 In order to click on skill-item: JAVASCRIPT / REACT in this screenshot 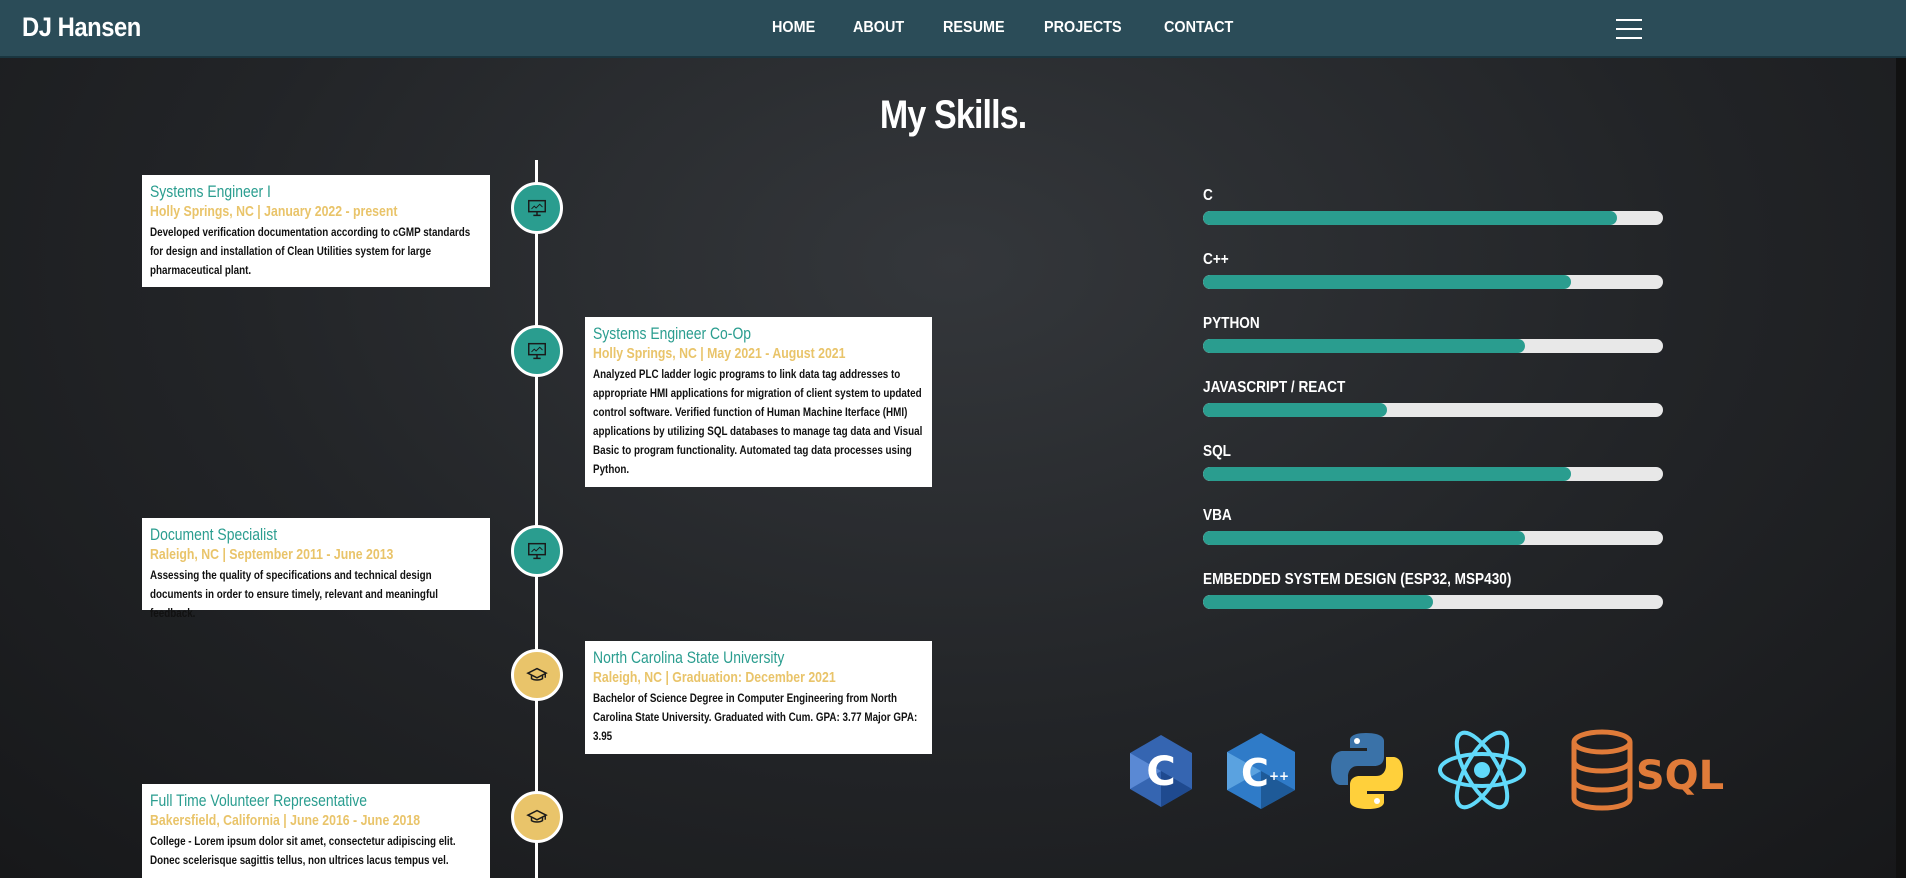, I will do `click(1433, 411)`.